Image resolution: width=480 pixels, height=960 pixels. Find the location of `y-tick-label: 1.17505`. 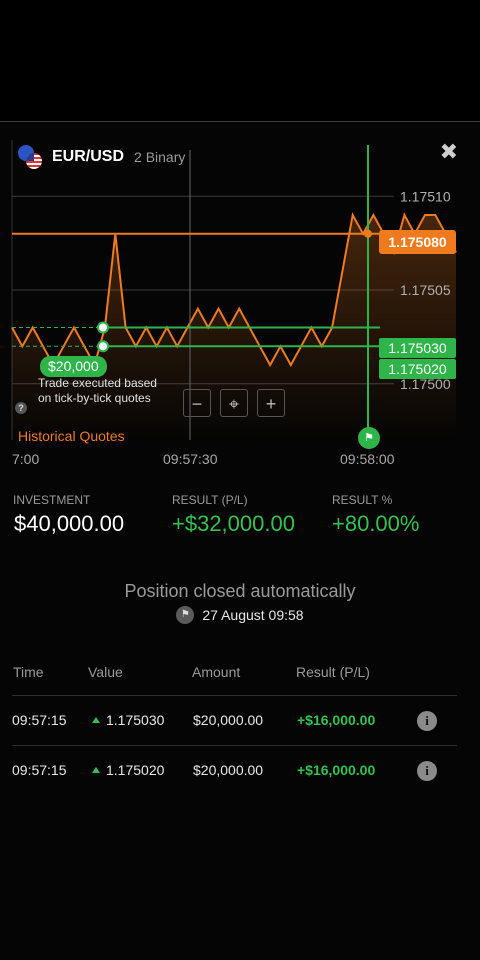

y-tick-label: 1.17505 is located at coordinates (425, 290).